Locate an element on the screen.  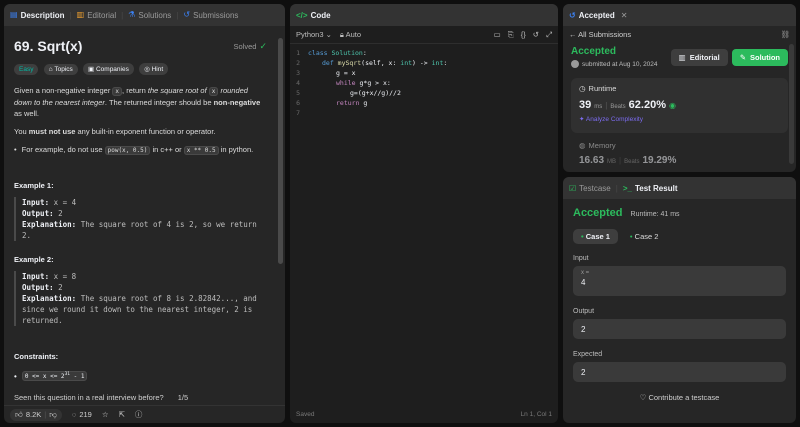
problem-chips: Easy ⌂ Topics ▣ Companies ◎ Hint is located at coordinates (140, 69).